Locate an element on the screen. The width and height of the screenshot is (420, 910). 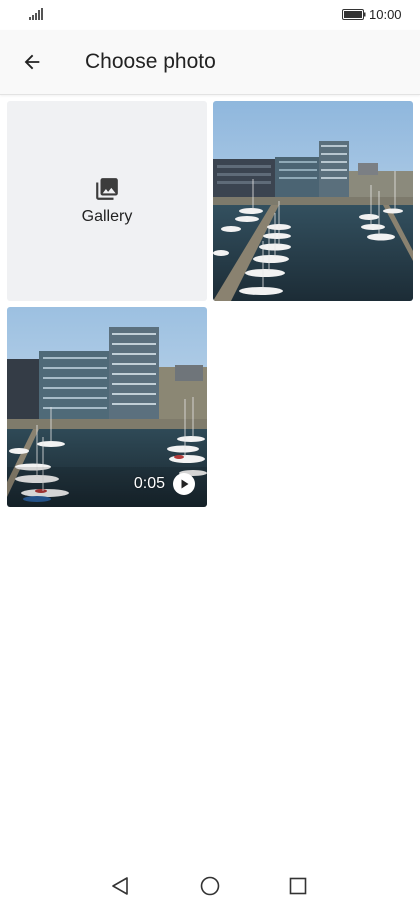
navigation-bar is located at coordinates (210, 886).